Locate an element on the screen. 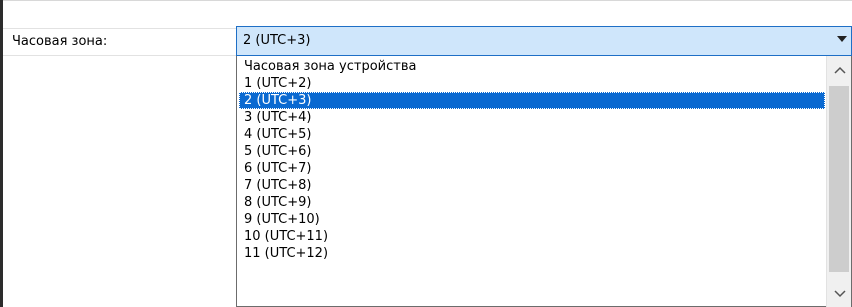 The image size is (852, 307). vertical-scrollbar is located at coordinates (838, 181).